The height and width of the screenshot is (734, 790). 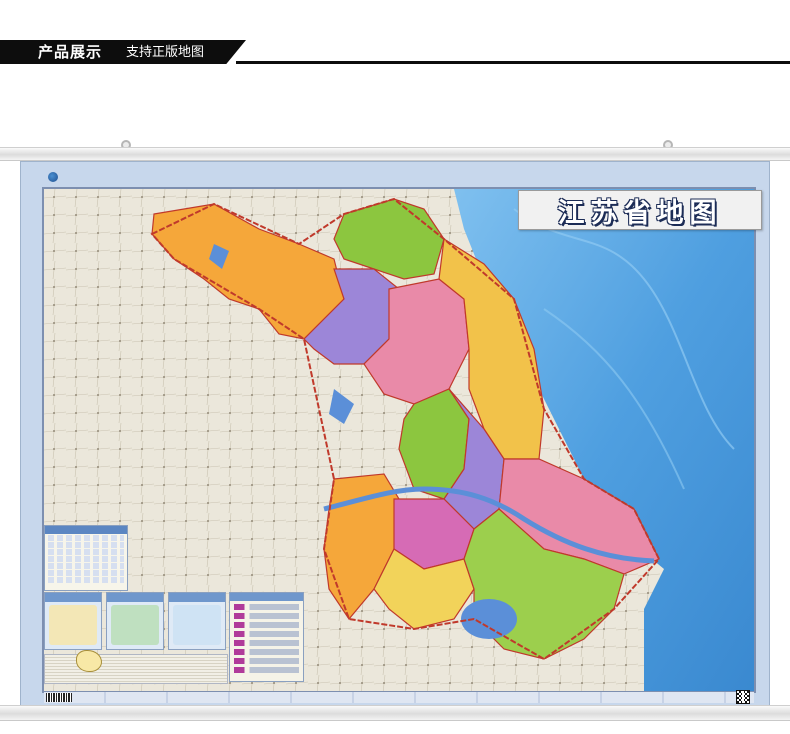 I want to click on banner-title: 产品展示, so click(x=70, y=52).